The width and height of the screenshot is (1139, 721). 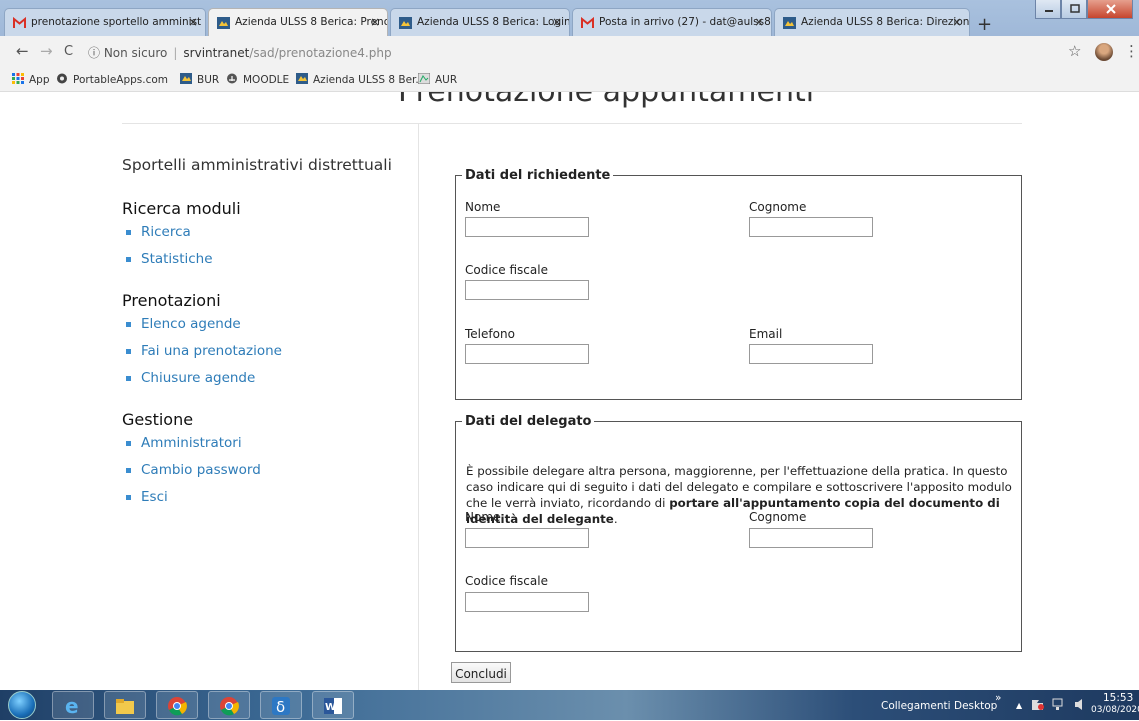 I want to click on delegato-cognome-field, so click(x=811, y=538).